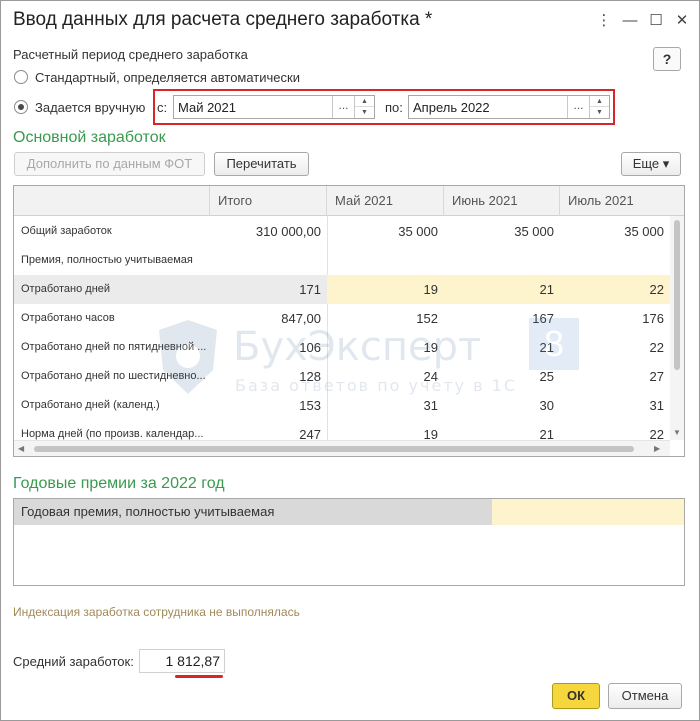  I want to click on row-name-cell: Отработано часов, so click(112, 318).